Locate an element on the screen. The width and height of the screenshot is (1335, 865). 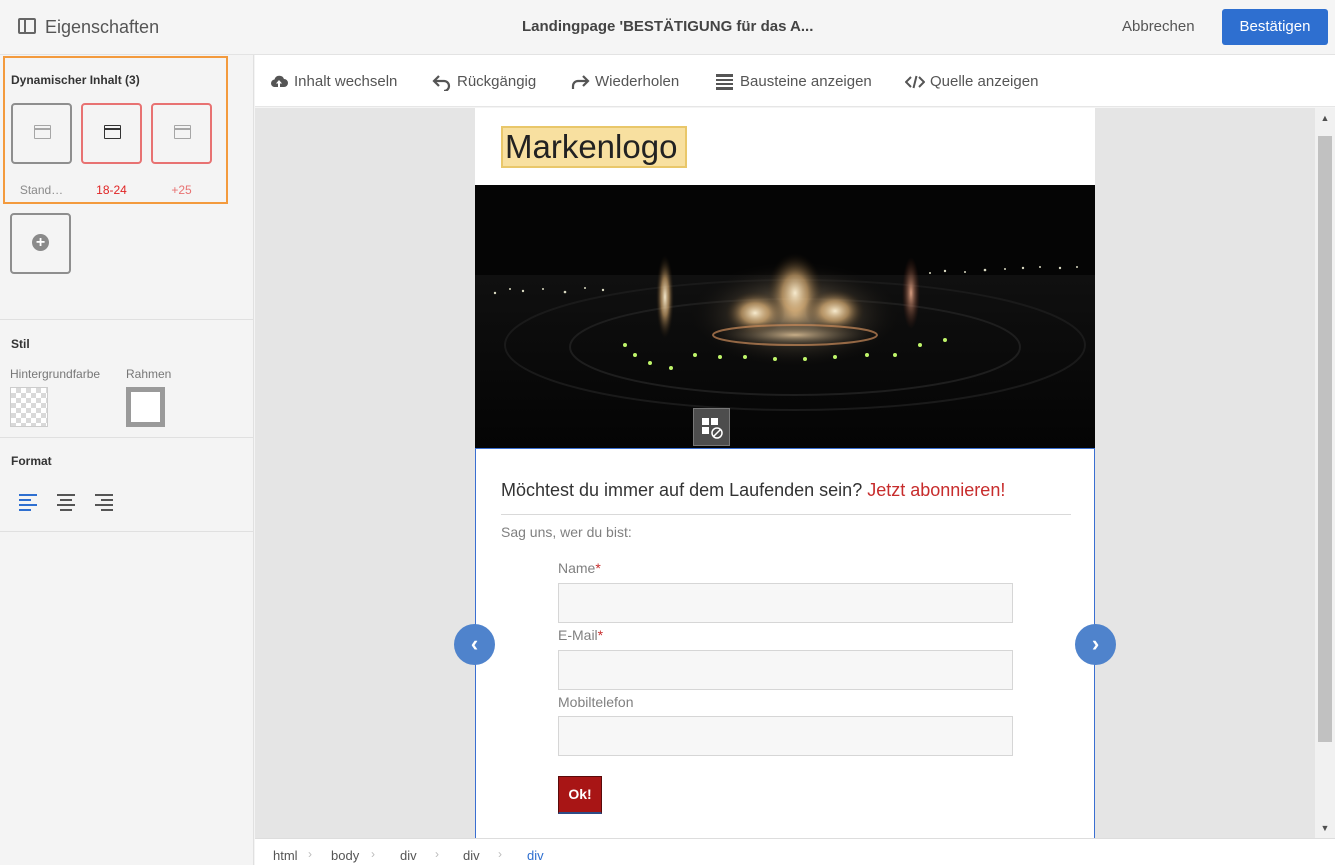
scrollbar-thumb is located at coordinates (1325, 439).